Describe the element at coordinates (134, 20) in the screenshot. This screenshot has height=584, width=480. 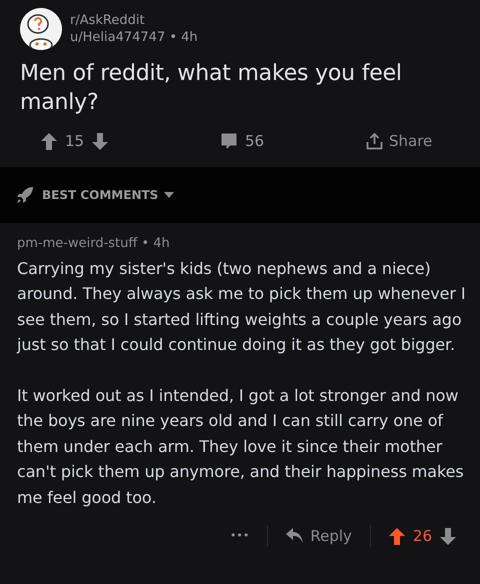
I see `subreddit-name: r/AskReddit` at that location.